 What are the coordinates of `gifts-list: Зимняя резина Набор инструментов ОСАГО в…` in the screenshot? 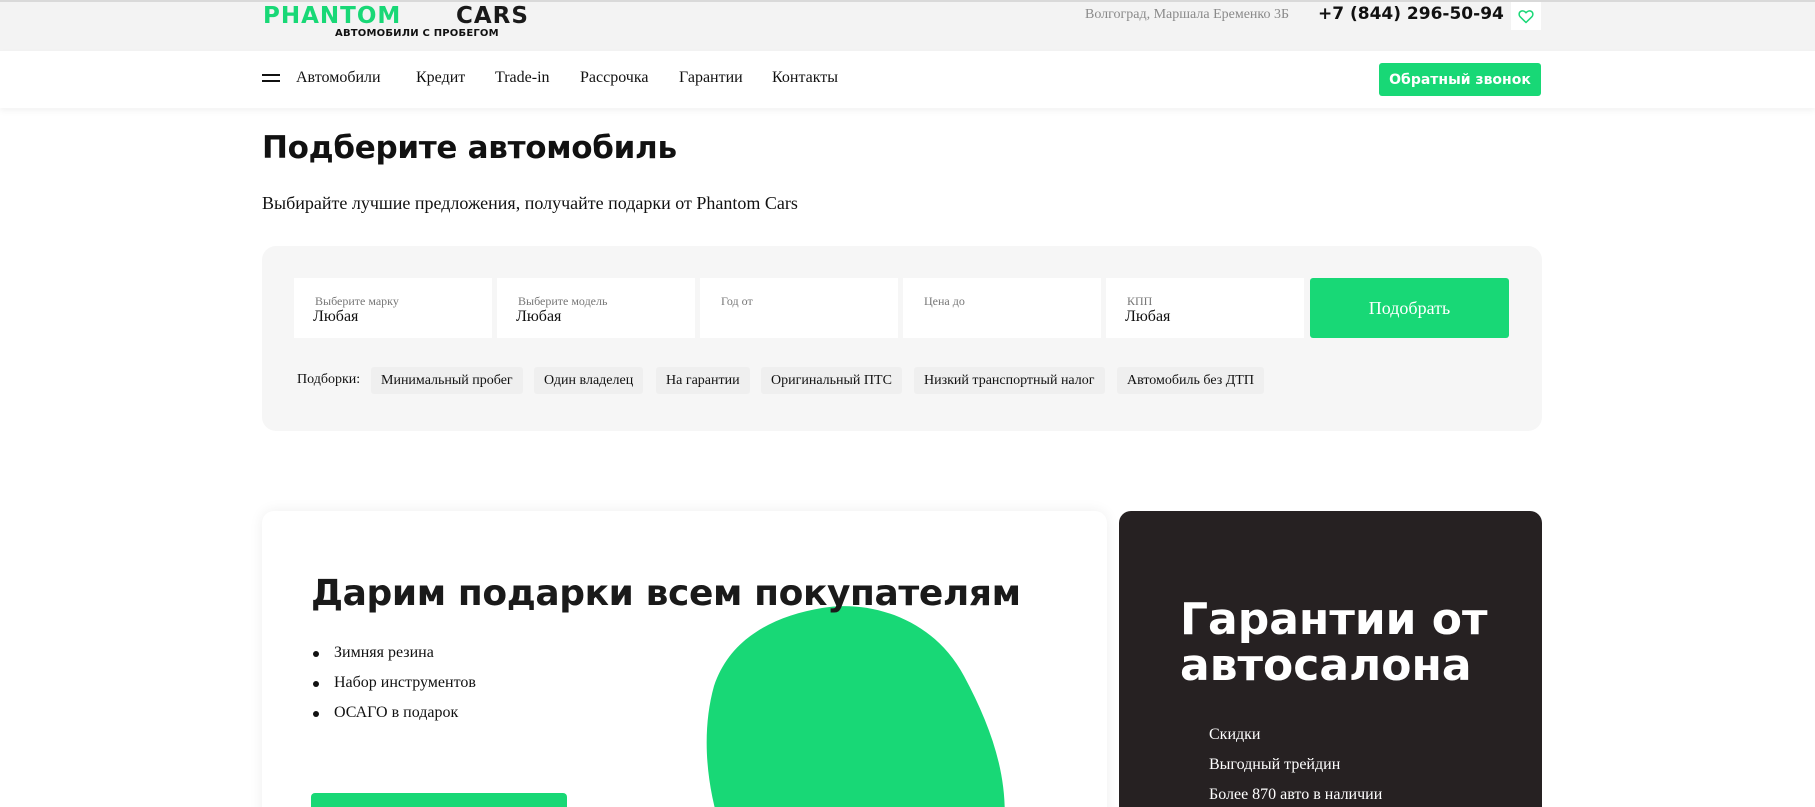 It's located at (394, 689).